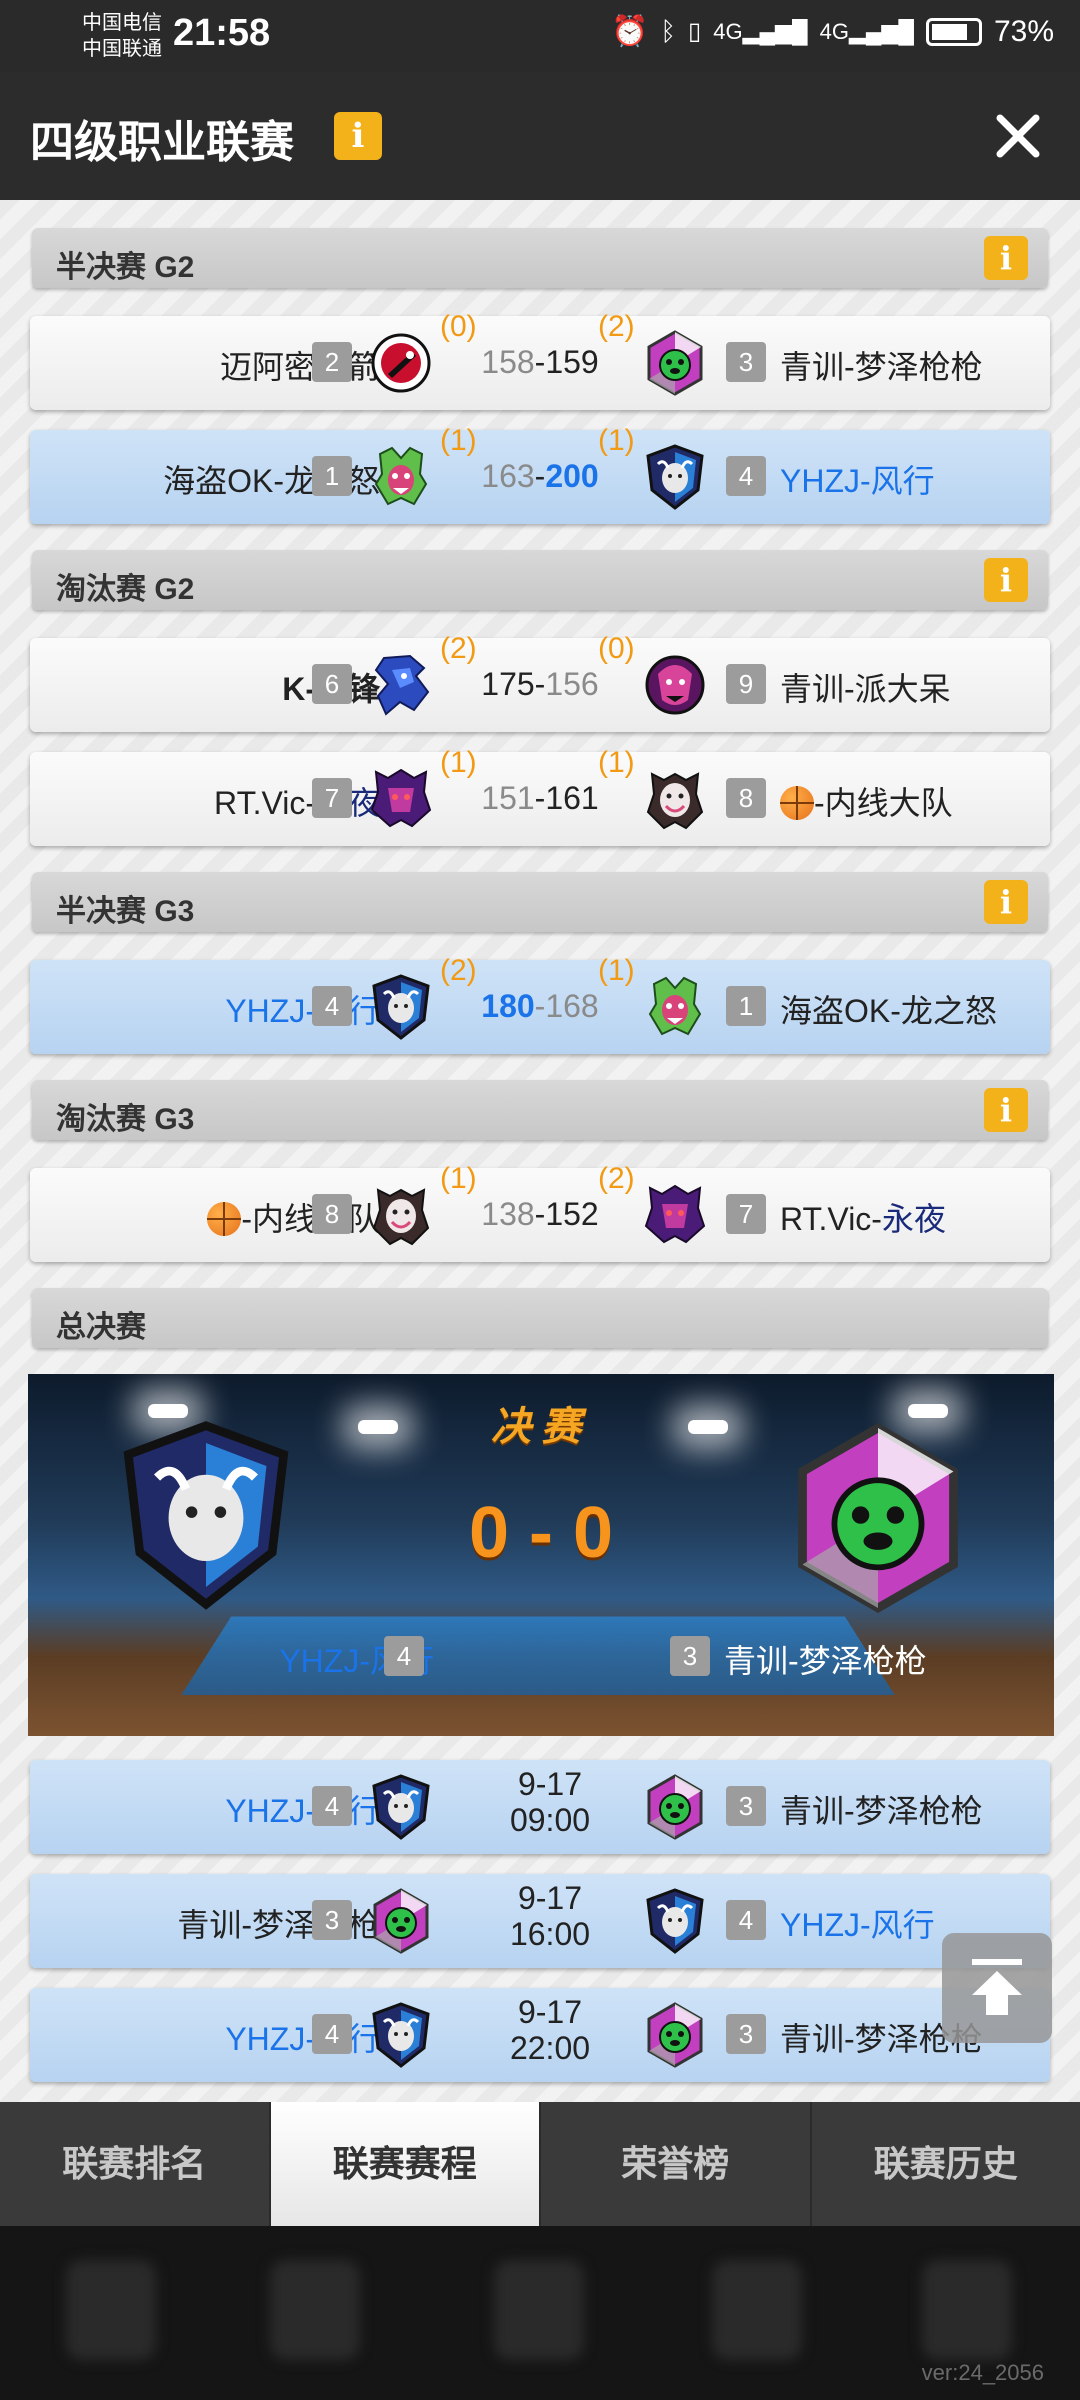 This screenshot has height=2400, width=1080. What do you see at coordinates (540, 474) in the screenshot?
I see `match-row: 海盗OK-龙之怒 1 (1) 163-200 (1) 4 YHZJ-风行` at bounding box center [540, 474].